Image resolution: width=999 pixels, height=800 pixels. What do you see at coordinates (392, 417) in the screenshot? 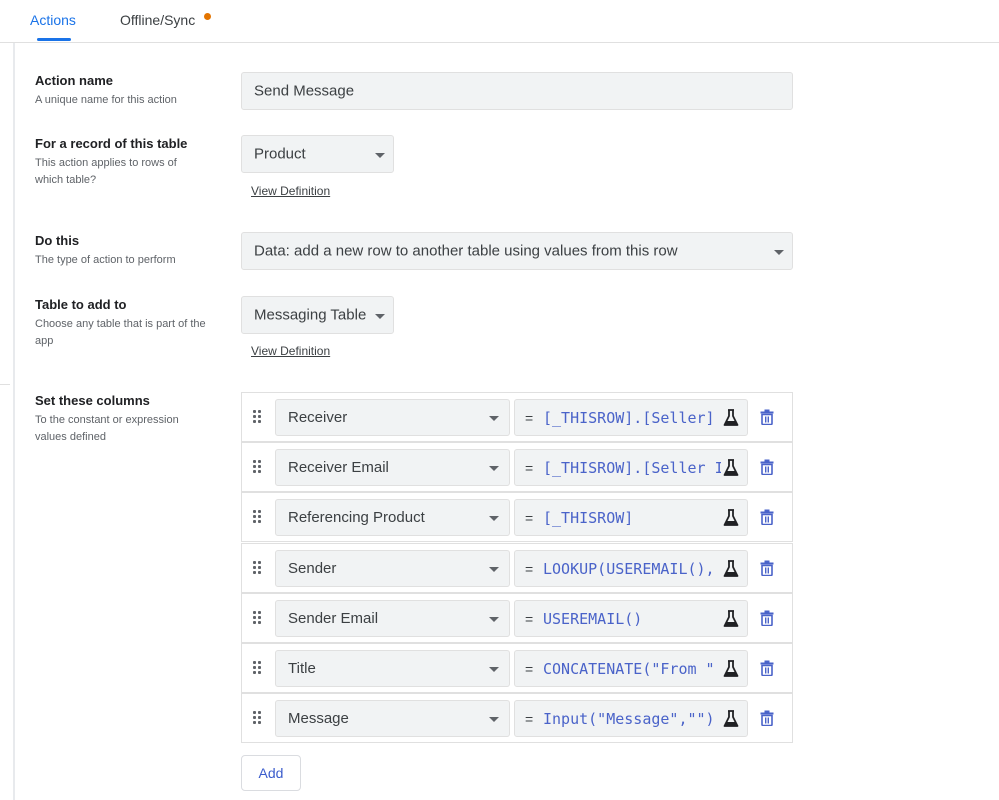
I see `column-select: Receiver` at bounding box center [392, 417].